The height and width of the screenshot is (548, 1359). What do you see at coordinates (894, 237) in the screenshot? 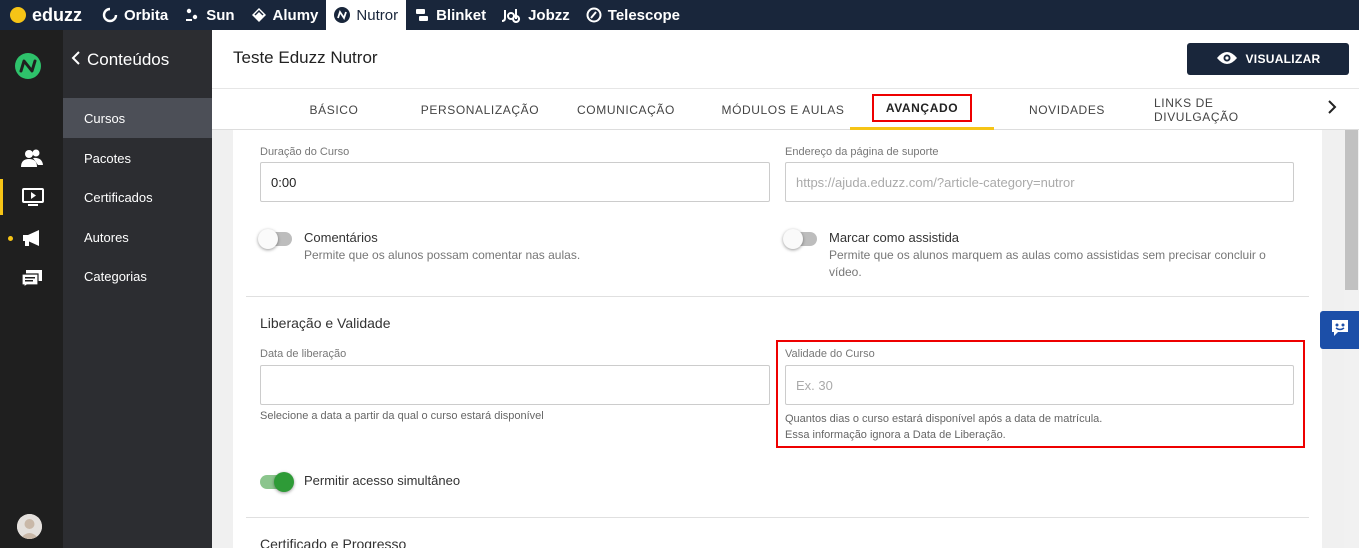
I see `watched-title: Marcar como assistida` at bounding box center [894, 237].